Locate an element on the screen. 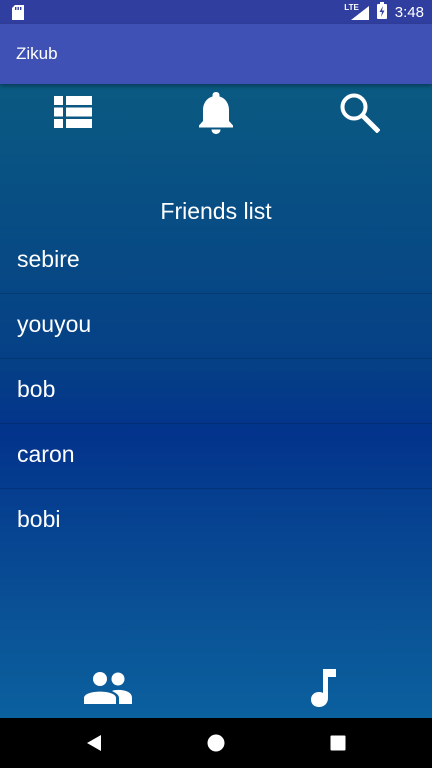 The width and height of the screenshot is (432, 768). friend-item: bob is located at coordinates (216, 390).